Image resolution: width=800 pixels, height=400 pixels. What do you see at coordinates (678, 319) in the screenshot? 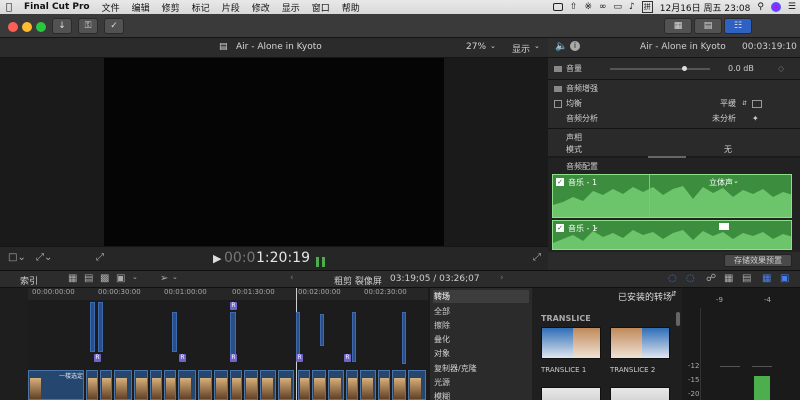
I see `transitions-scrollbar` at bounding box center [678, 319].